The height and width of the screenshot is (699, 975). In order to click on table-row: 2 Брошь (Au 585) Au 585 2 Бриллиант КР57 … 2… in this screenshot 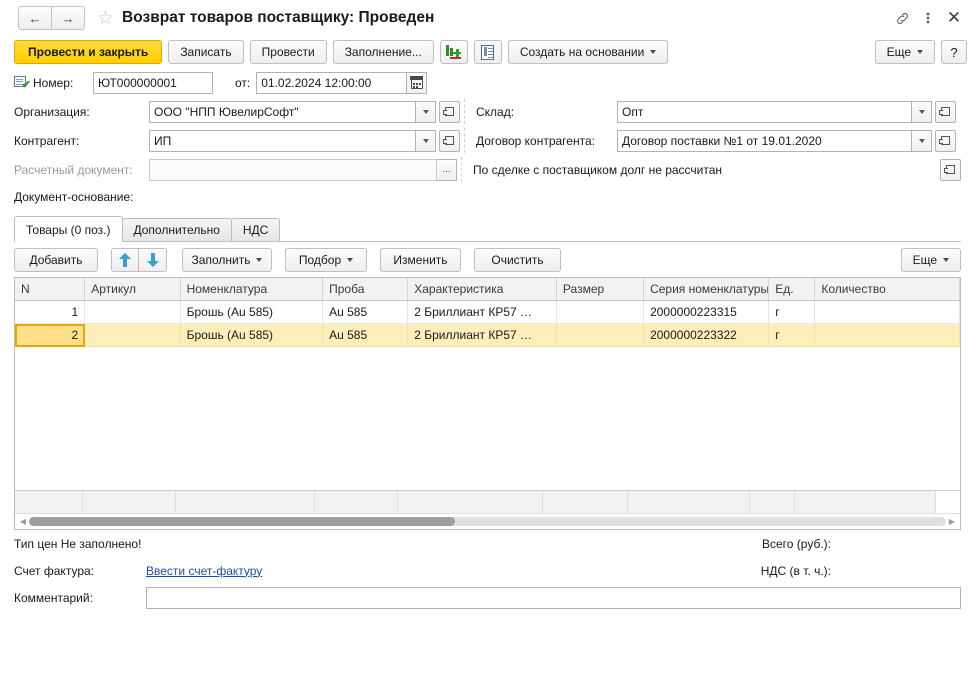, I will do `click(487, 335)`.